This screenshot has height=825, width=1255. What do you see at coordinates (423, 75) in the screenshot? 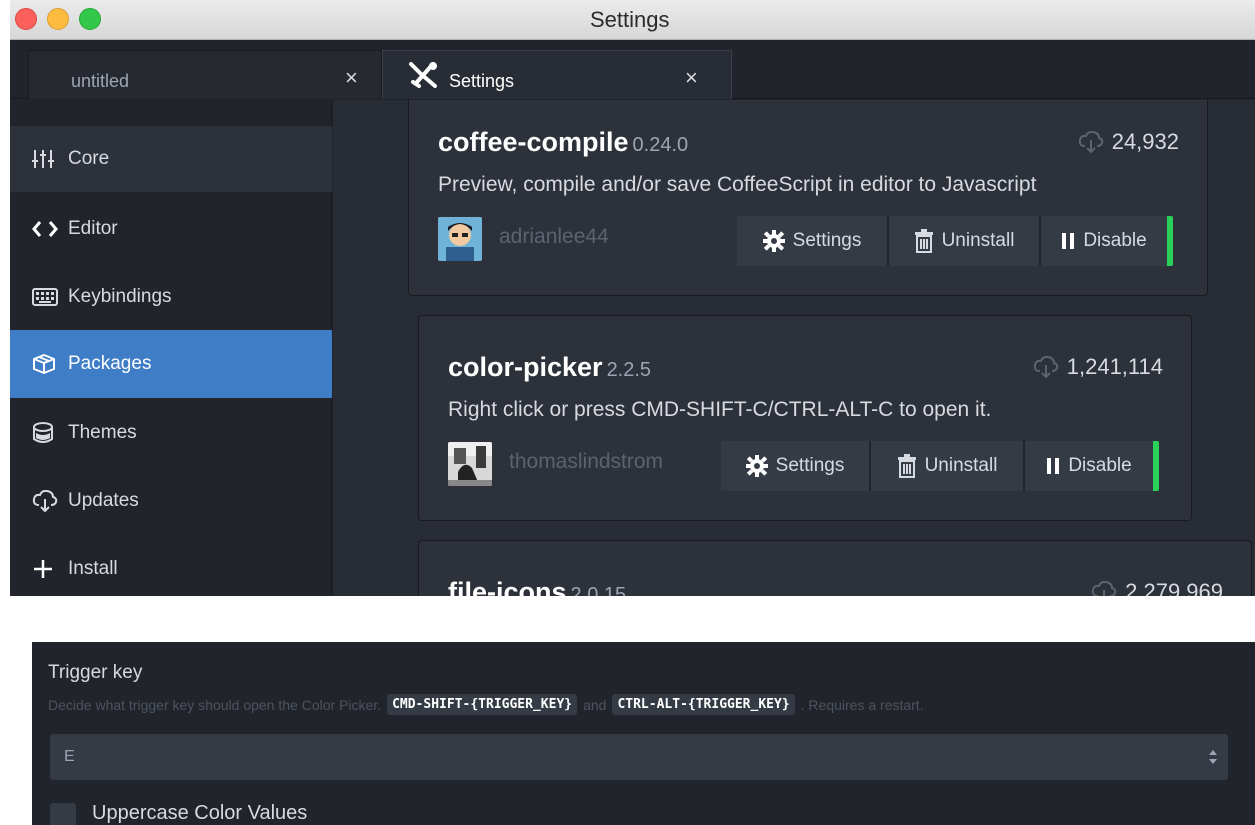
I see `tools-icon` at bounding box center [423, 75].